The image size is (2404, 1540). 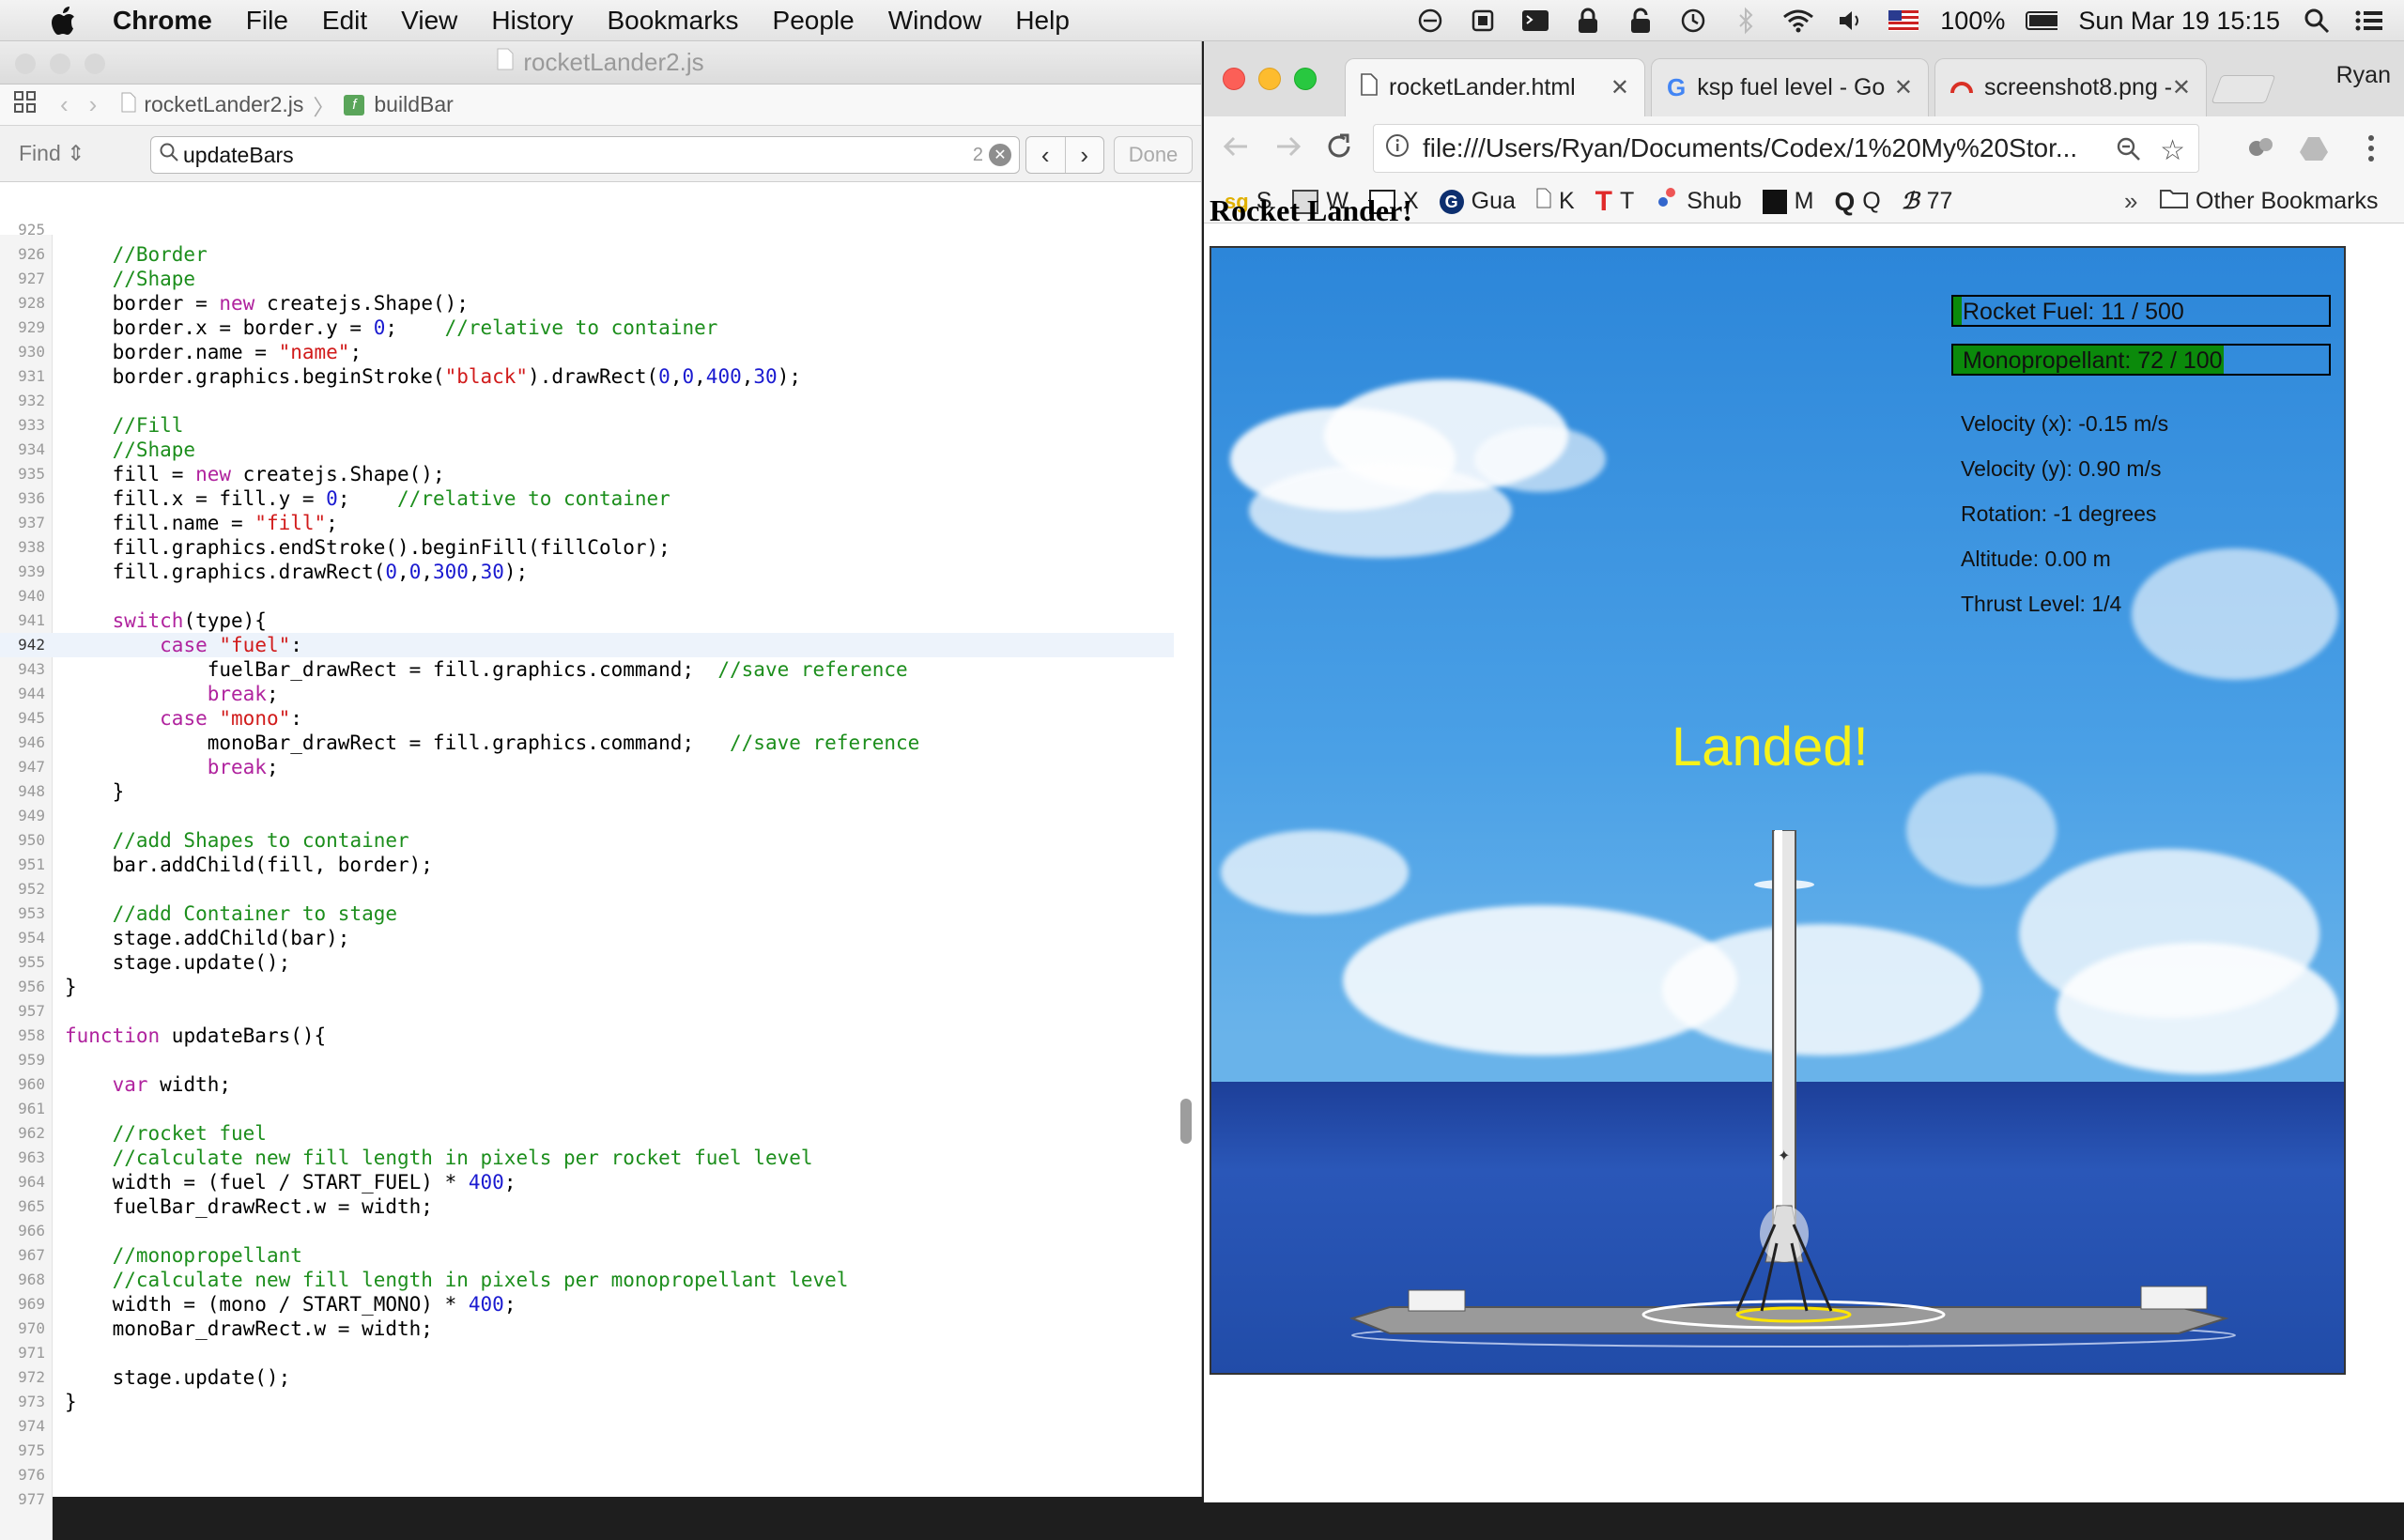 I want to click on unlock-icon, so click(x=1641, y=21).